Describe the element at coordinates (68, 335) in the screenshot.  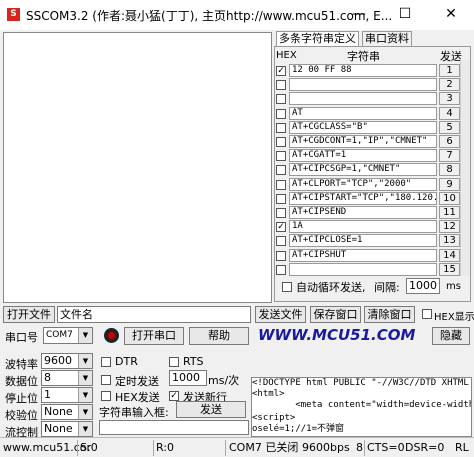
I see `port-select: COM7 ▼` at that location.